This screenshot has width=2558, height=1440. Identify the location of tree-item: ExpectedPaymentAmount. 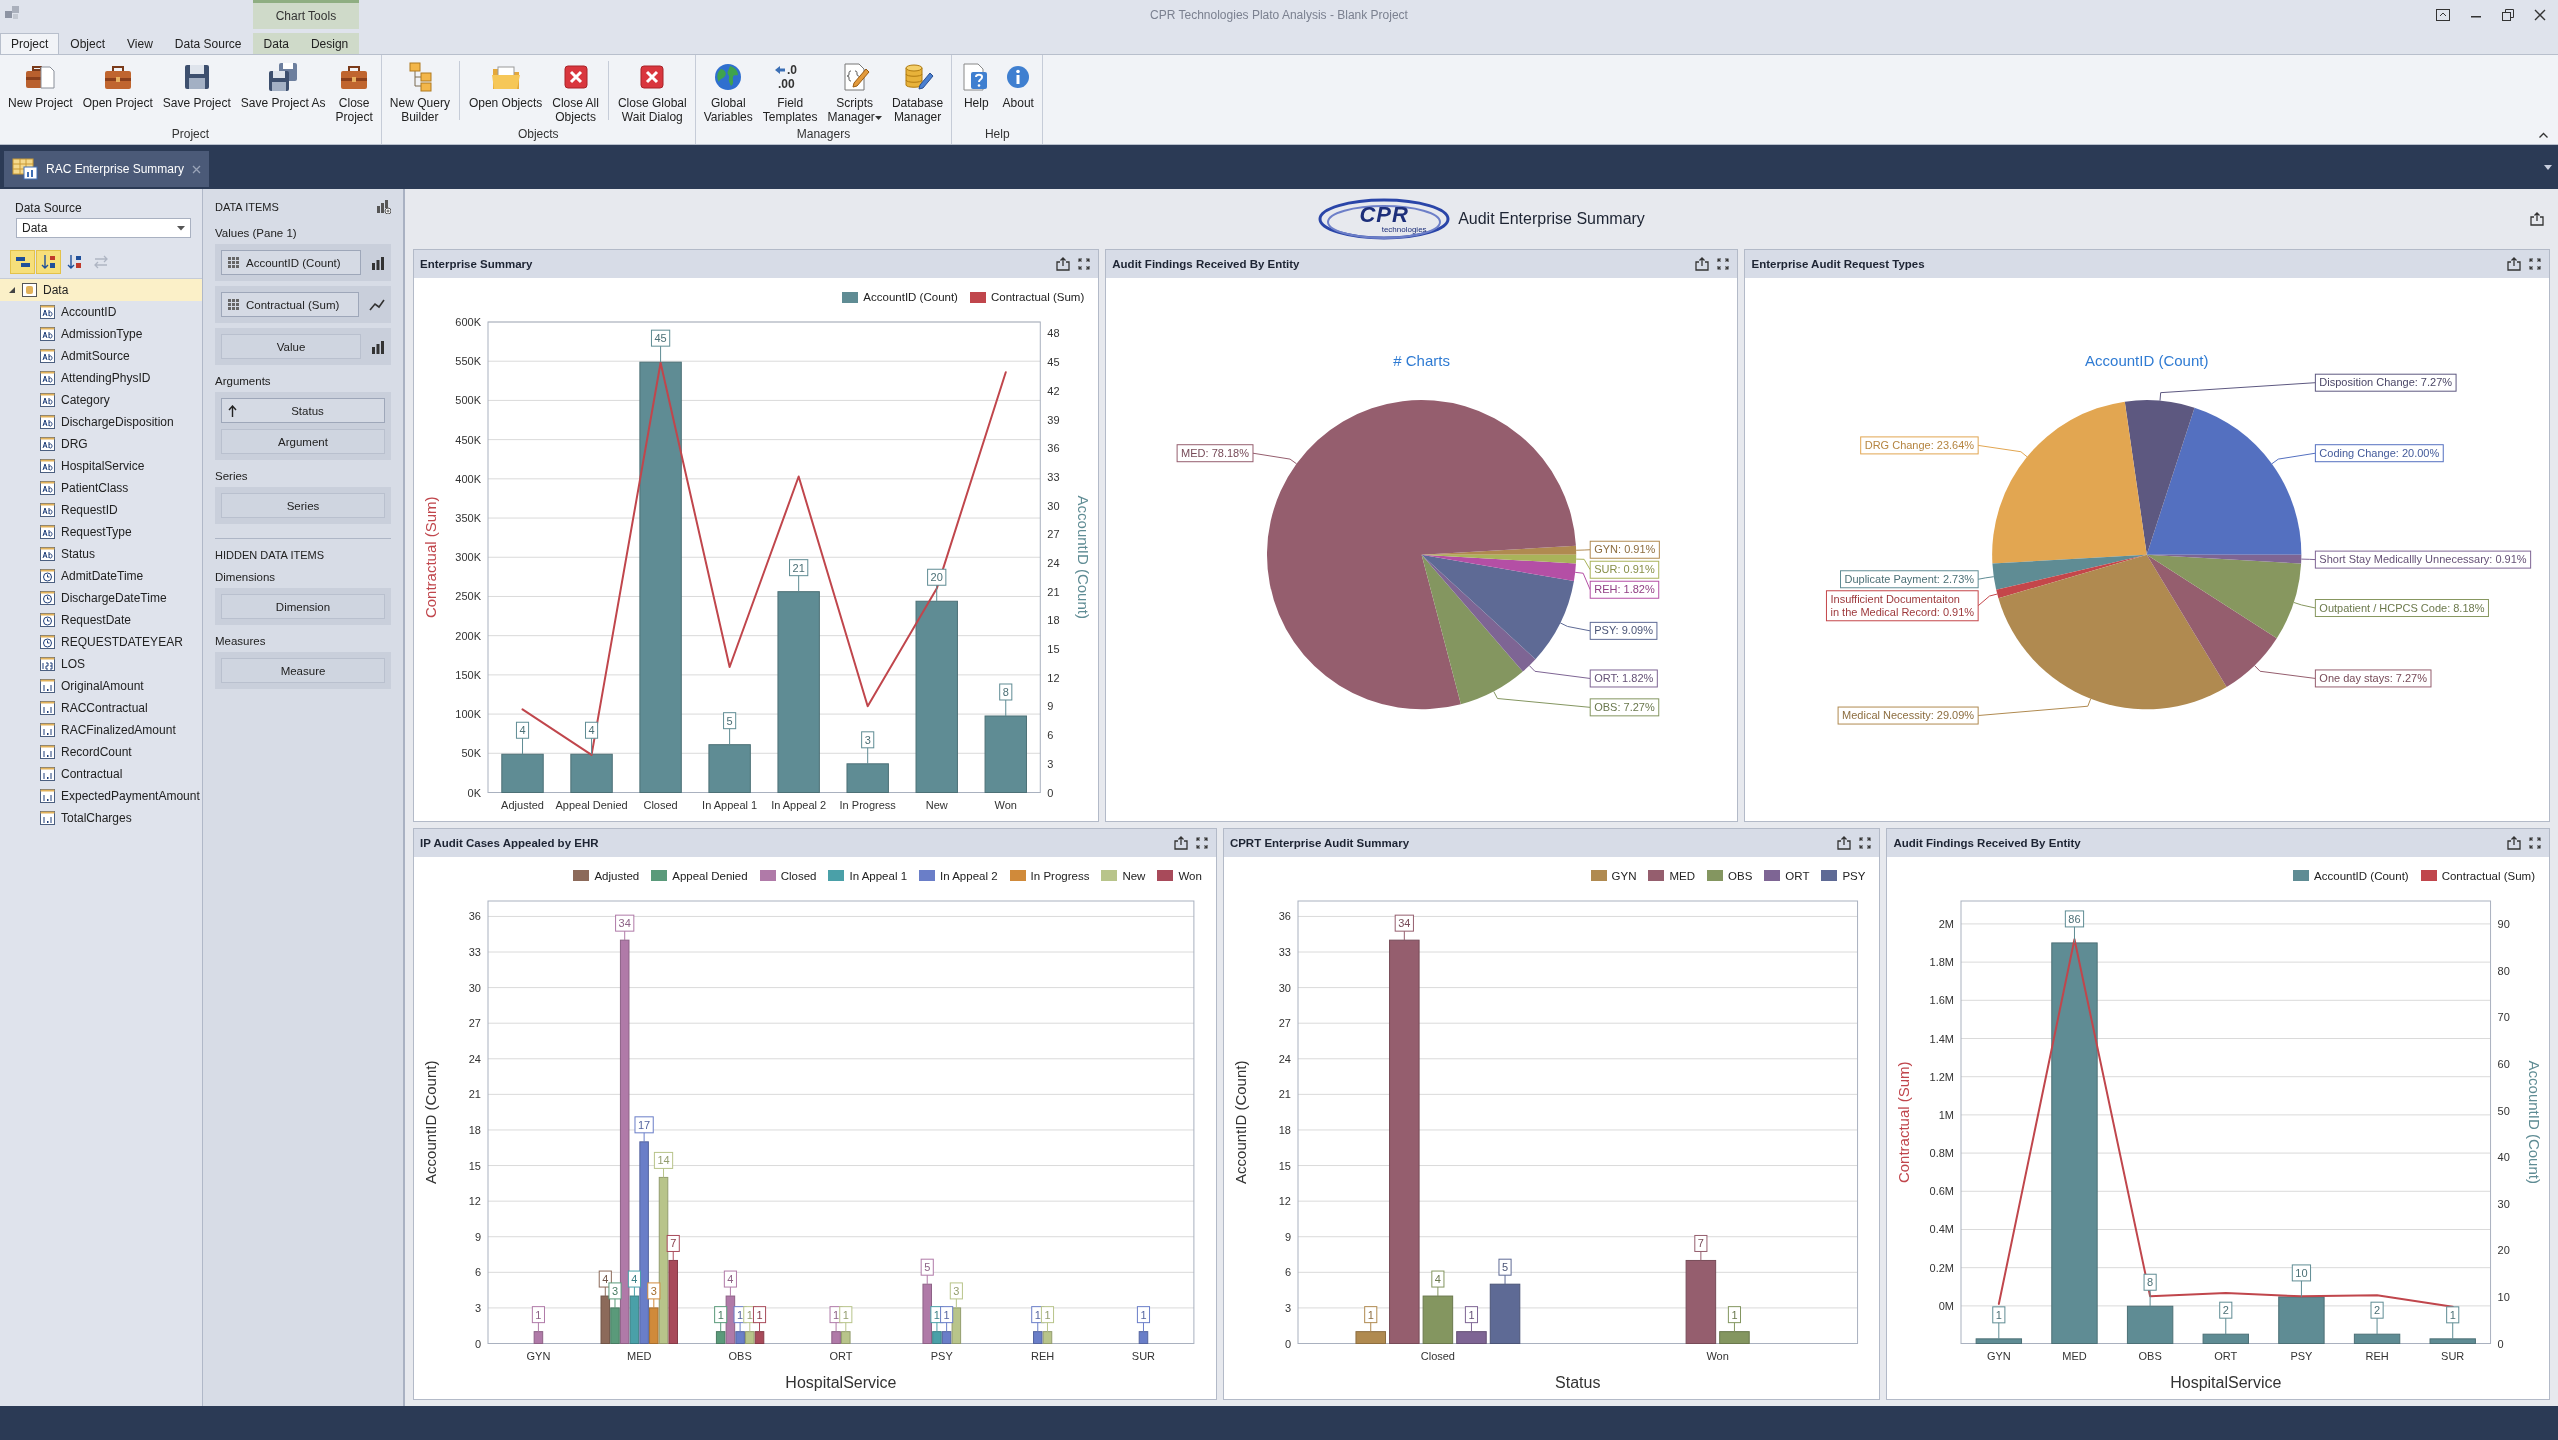
(101, 796).